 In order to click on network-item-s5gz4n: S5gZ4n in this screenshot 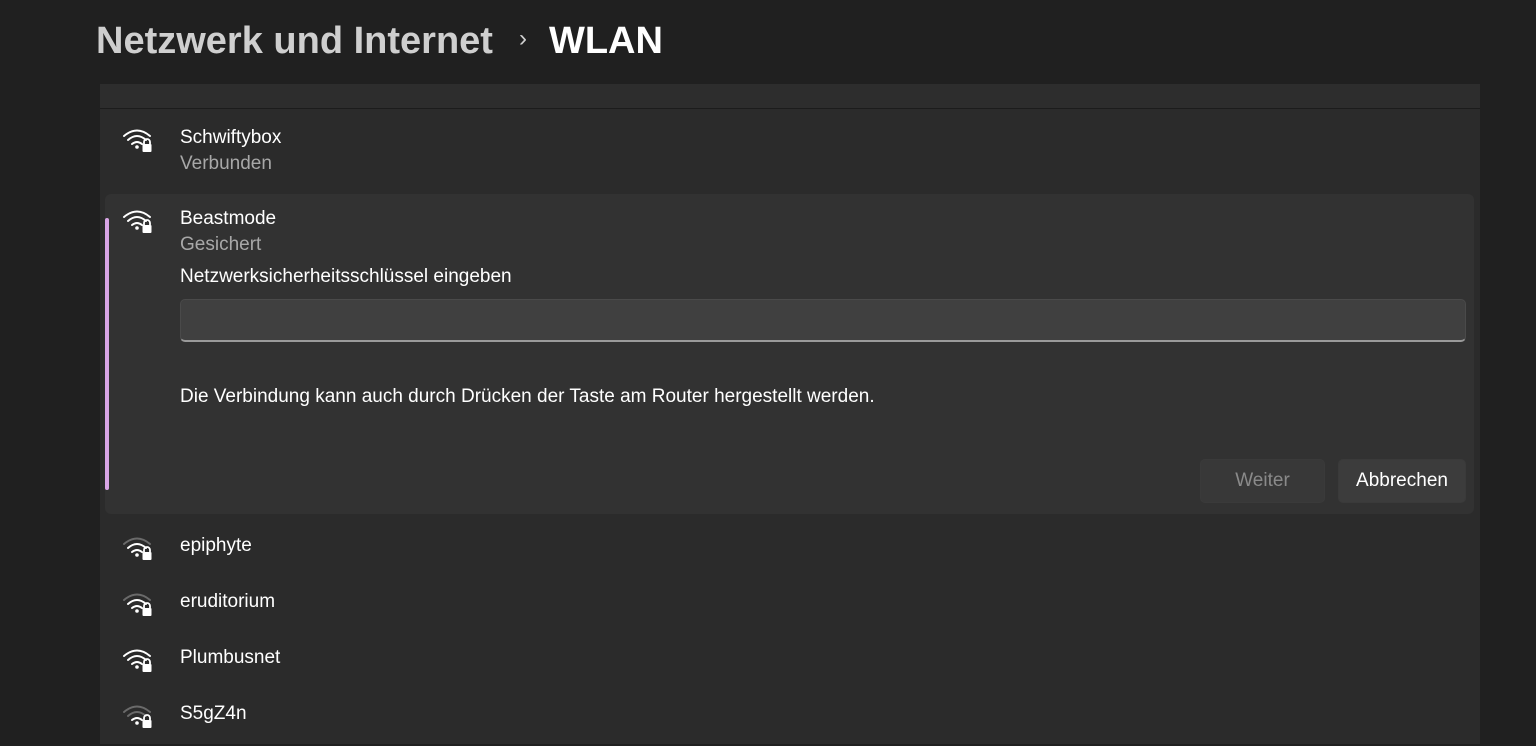, I will do `click(790, 718)`.